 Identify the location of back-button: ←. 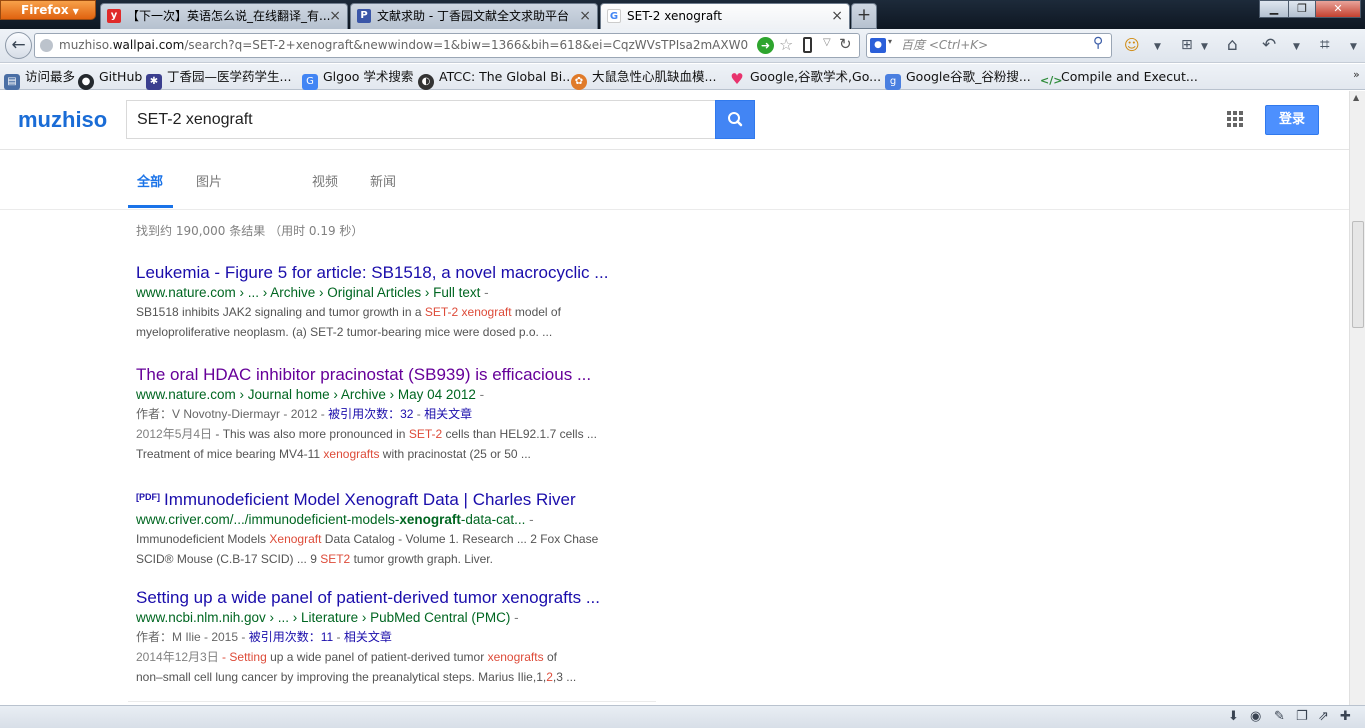
(18, 45).